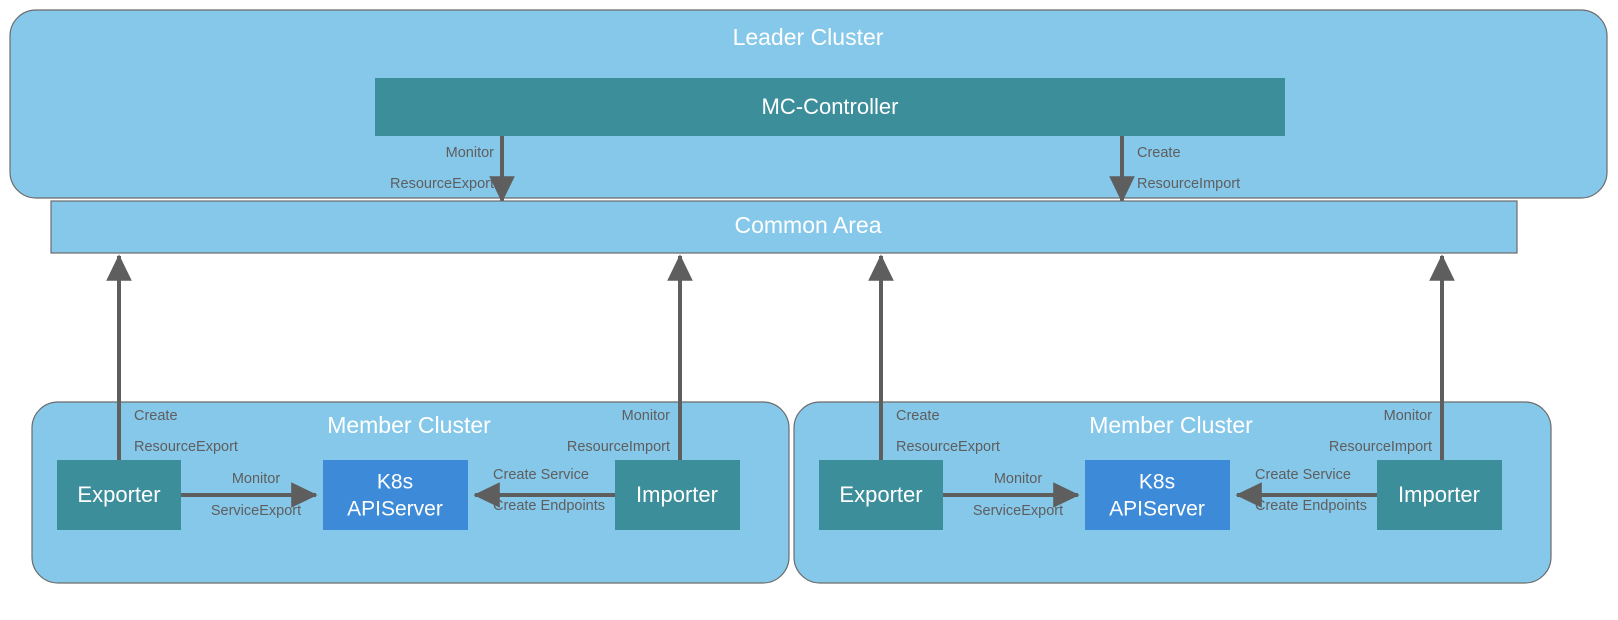 The image size is (1618, 620). I want to click on edge-label-monitor: Monitor, so click(470, 153).